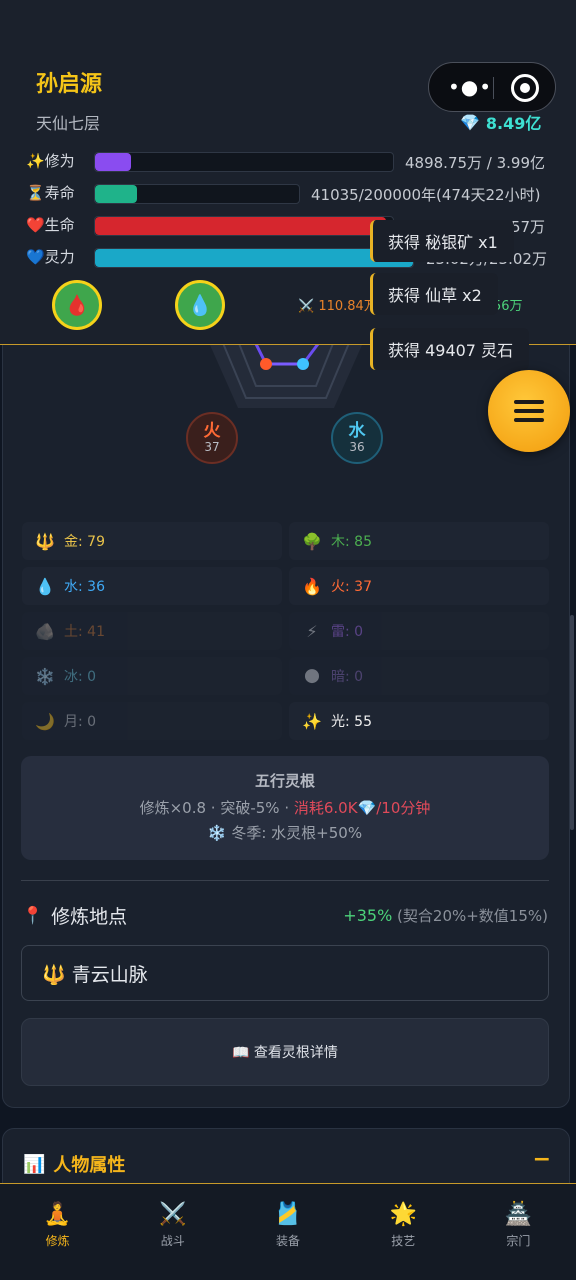 The width and height of the screenshot is (576, 1280). Describe the element at coordinates (403, 1232) in the screenshot. I see `nav-tab-skills: 🌟 技艺` at that location.